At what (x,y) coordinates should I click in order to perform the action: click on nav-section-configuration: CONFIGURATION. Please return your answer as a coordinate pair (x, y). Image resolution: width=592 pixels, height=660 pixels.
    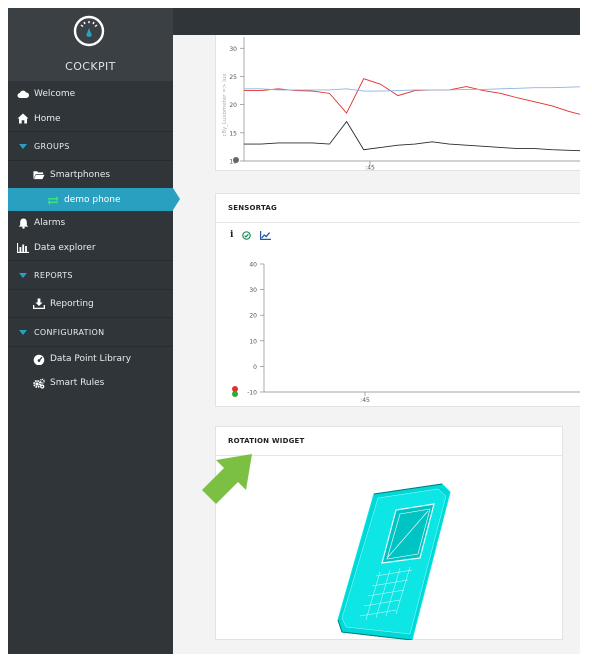
    Looking at the image, I should click on (90, 332).